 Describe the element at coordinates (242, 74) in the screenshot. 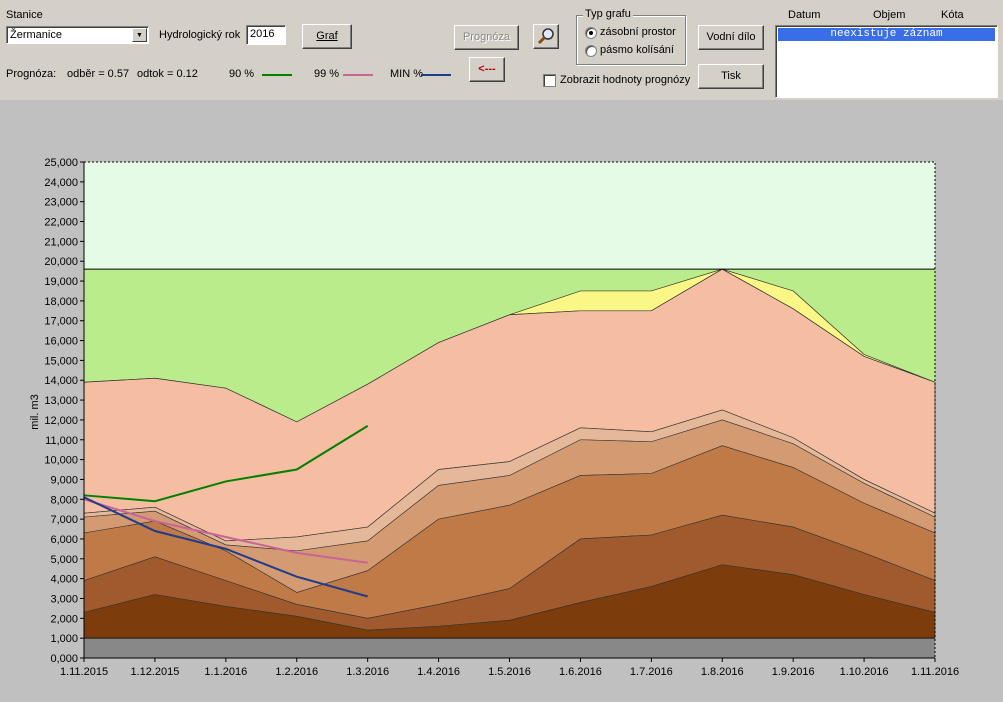

I see `legend-90-label: 90 %` at that location.